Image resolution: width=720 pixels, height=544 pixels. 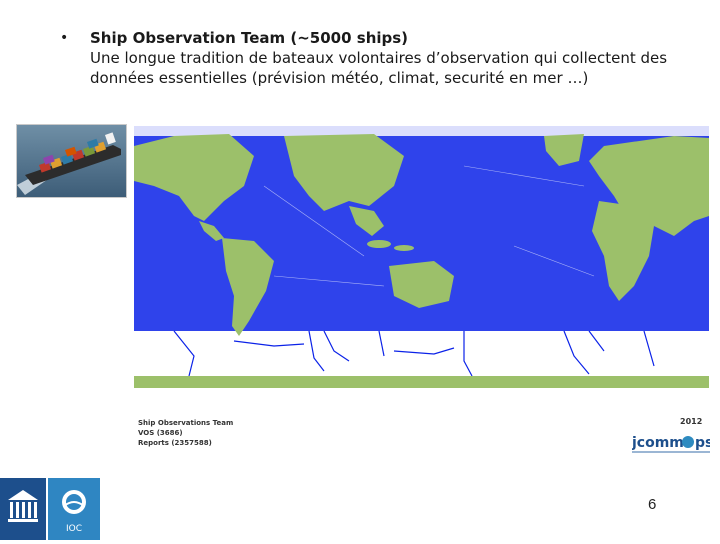 What do you see at coordinates (74, 509) in the screenshot?
I see `ioc-logo: IOC` at bounding box center [74, 509].